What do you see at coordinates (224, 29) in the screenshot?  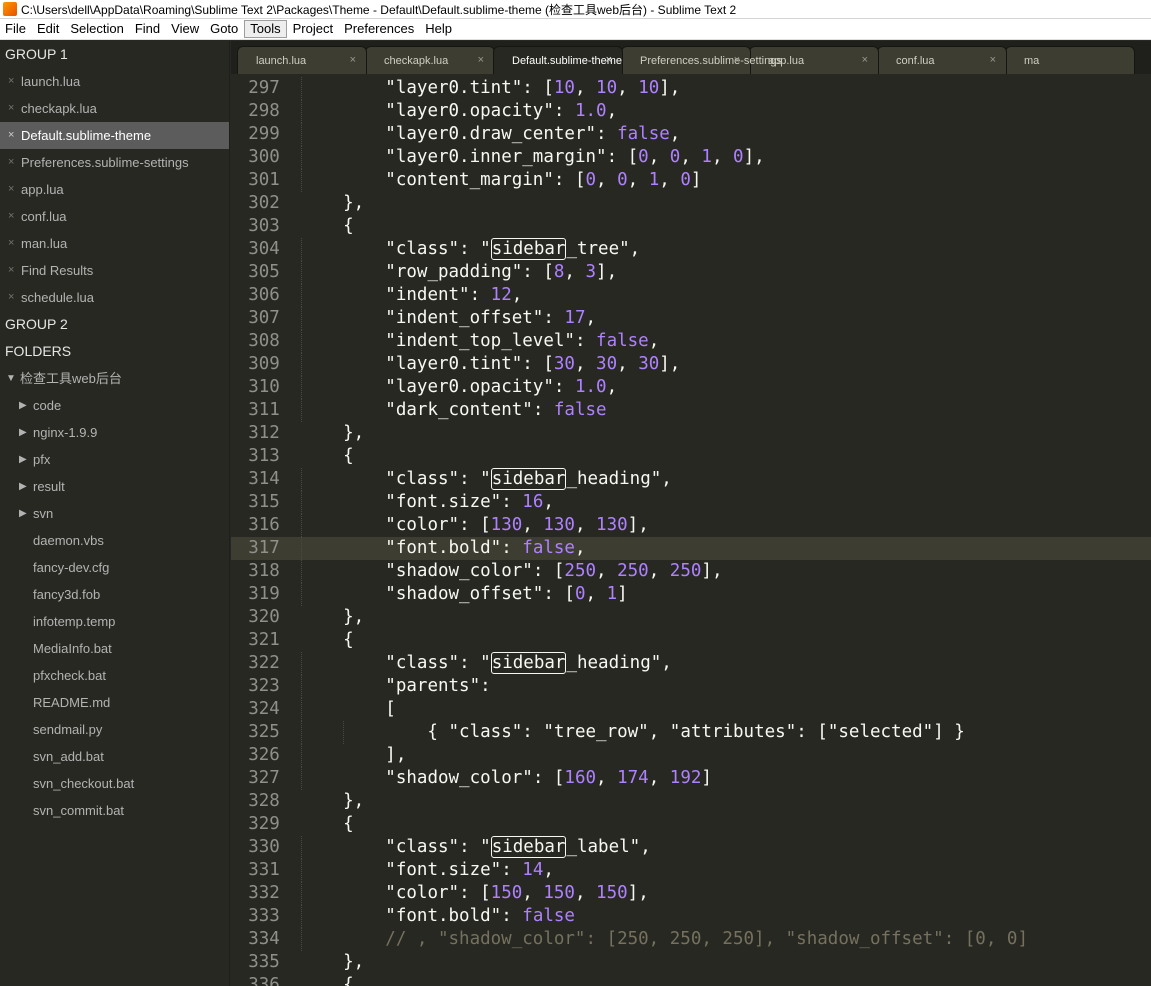 I see `menu-goto: Goto` at bounding box center [224, 29].